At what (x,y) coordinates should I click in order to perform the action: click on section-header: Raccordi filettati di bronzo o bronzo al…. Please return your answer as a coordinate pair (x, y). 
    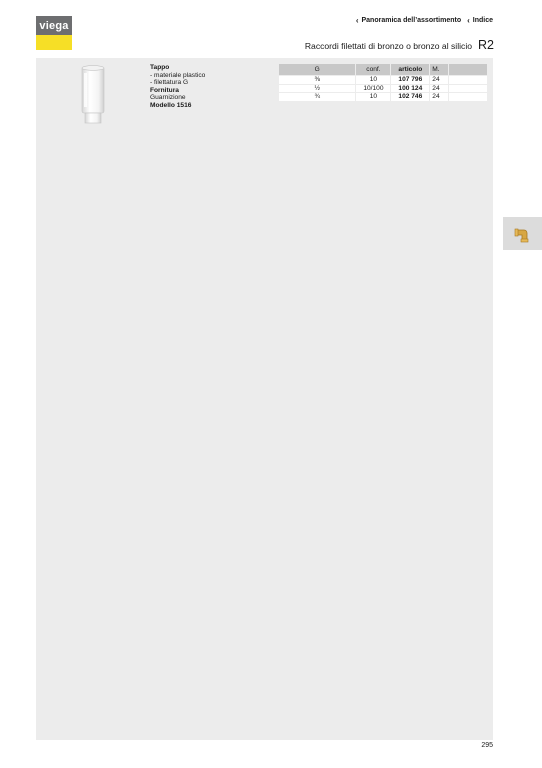
    Looking at the image, I should click on (399, 45).